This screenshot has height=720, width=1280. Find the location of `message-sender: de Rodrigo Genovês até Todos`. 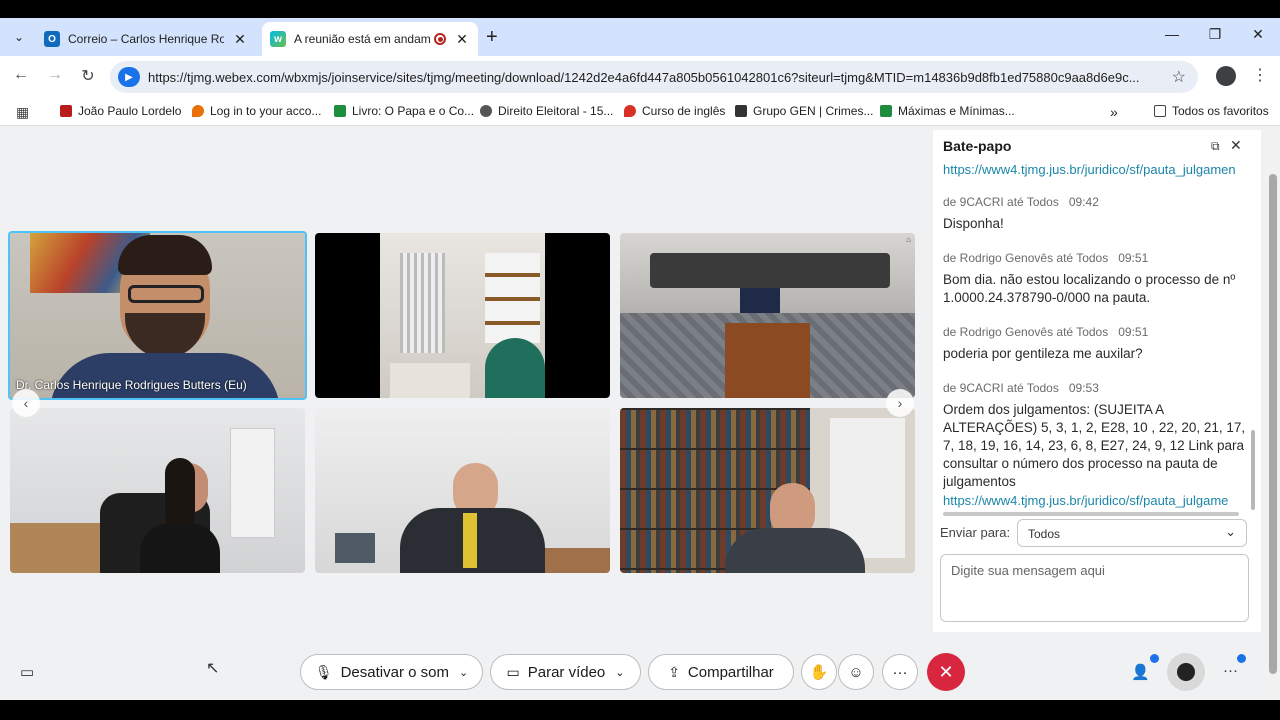

message-sender: de Rodrigo Genovês até Todos is located at coordinates (1026, 258).